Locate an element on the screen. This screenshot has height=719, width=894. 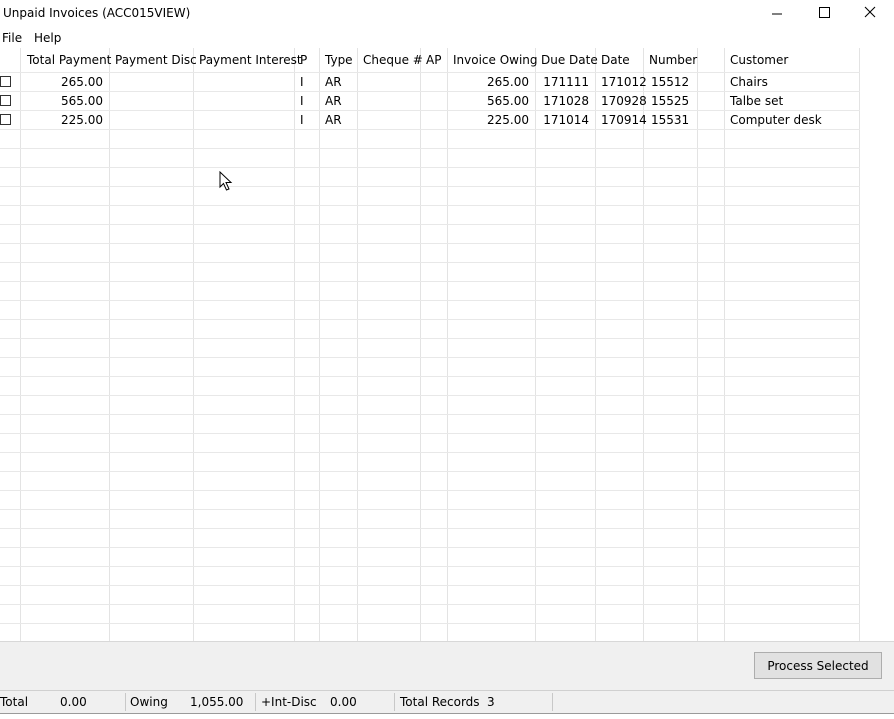
menu-file: File is located at coordinates (12, 38).